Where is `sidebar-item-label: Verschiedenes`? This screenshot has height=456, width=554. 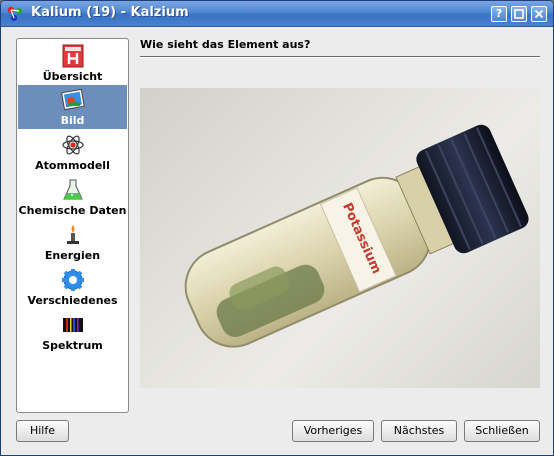 sidebar-item-label: Verschiedenes is located at coordinates (72, 300).